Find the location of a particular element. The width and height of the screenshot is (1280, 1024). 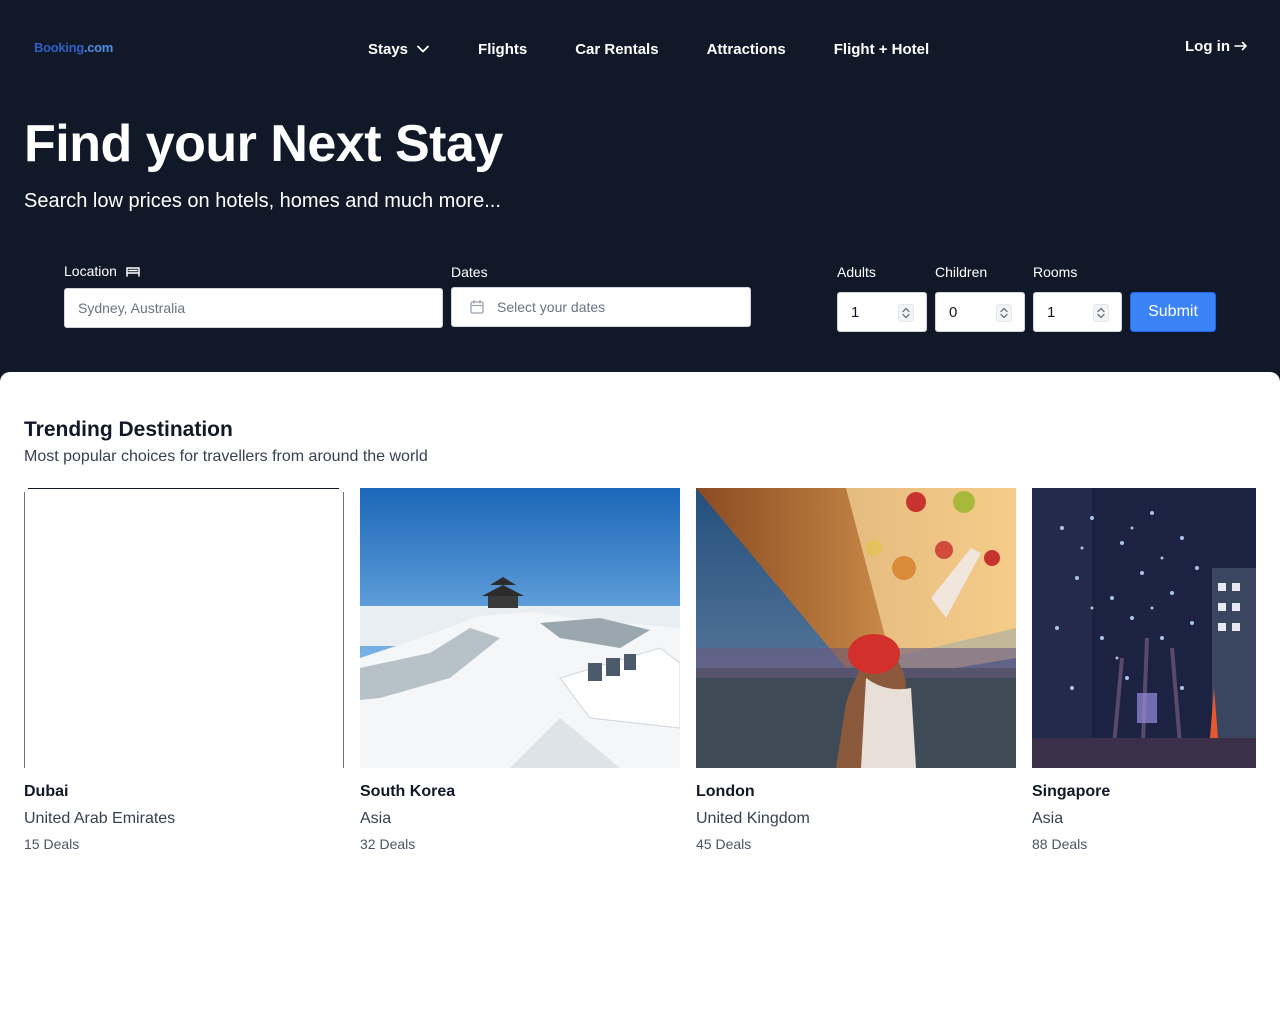

brand-name-part1: Booking is located at coordinates (59, 47).